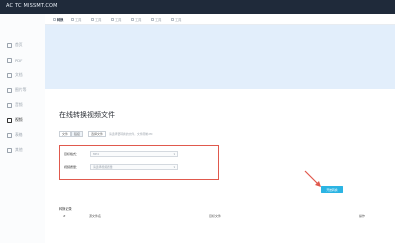 This screenshot has height=243, width=395. Describe the element at coordinates (97, 134) in the screenshot. I see `choose-file-button: 选择文件` at that location.